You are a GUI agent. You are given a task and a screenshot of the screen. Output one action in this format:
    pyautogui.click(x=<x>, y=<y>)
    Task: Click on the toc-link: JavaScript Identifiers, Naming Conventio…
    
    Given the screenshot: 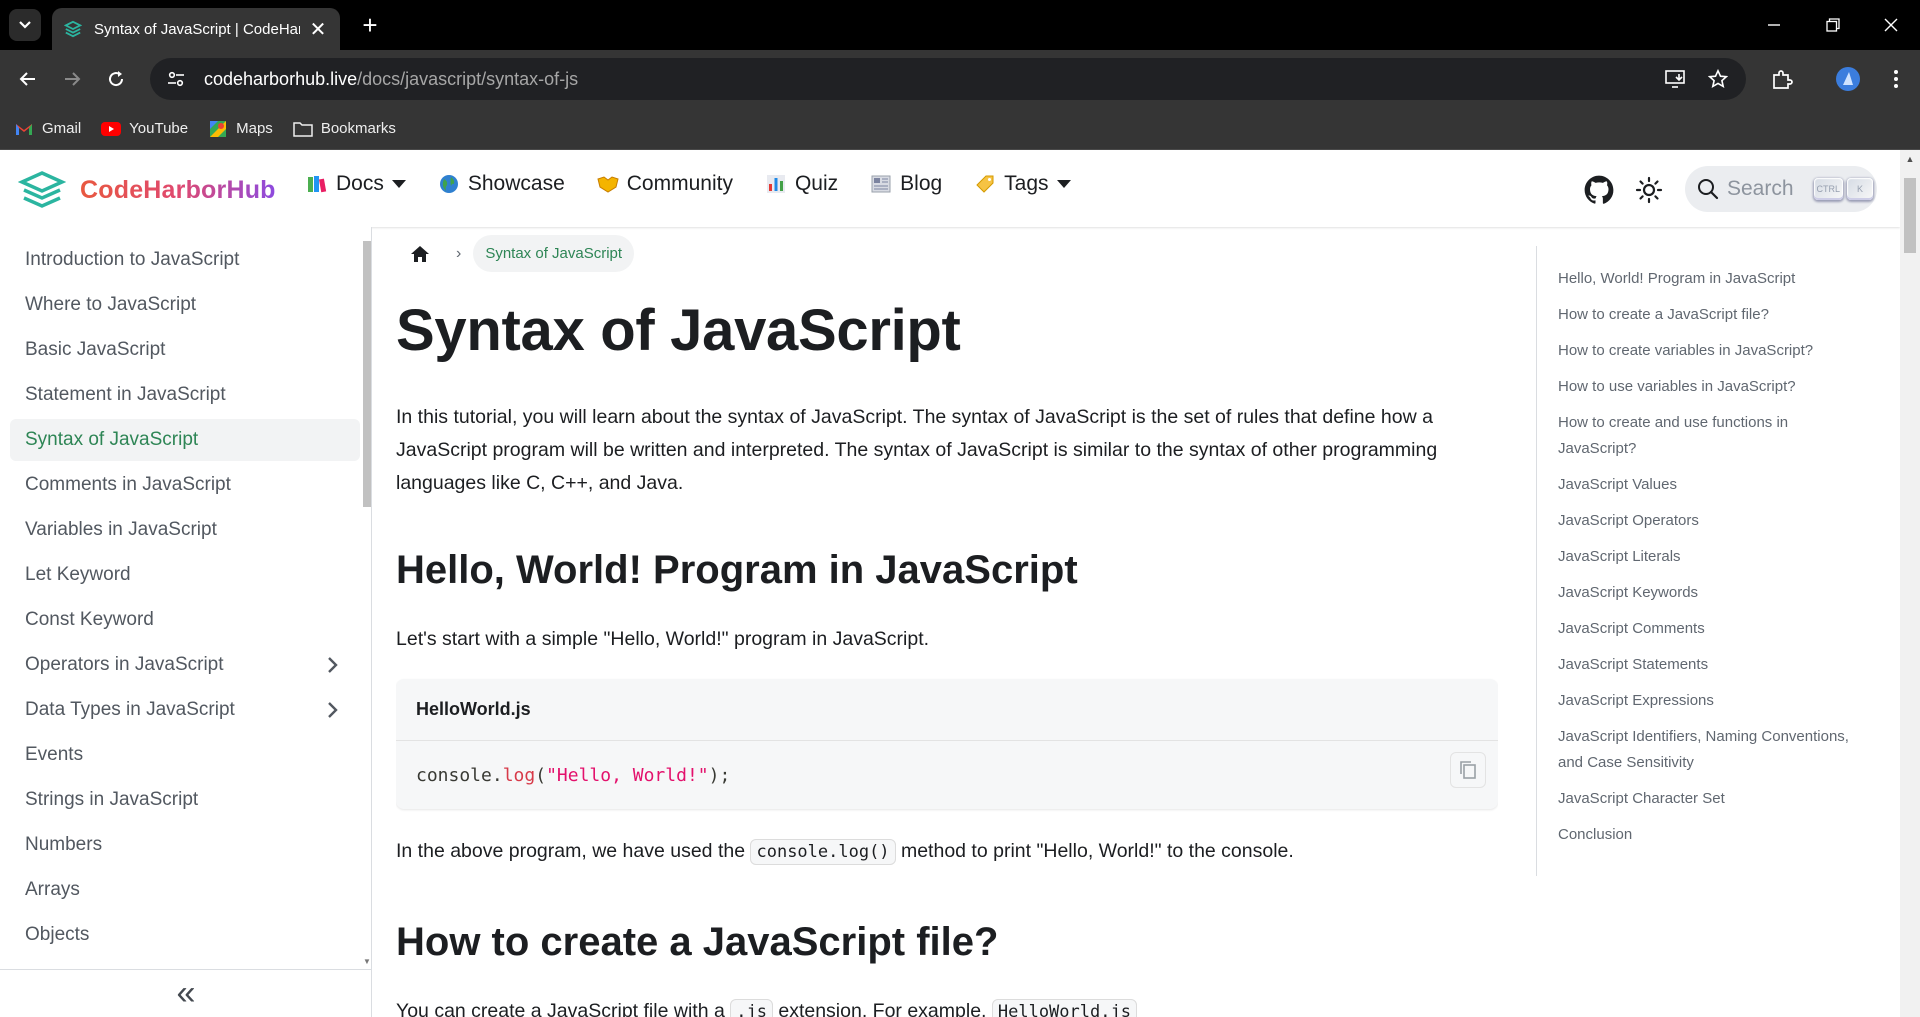 What is the action you would take?
    pyautogui.click(x=1713, y=750)
    